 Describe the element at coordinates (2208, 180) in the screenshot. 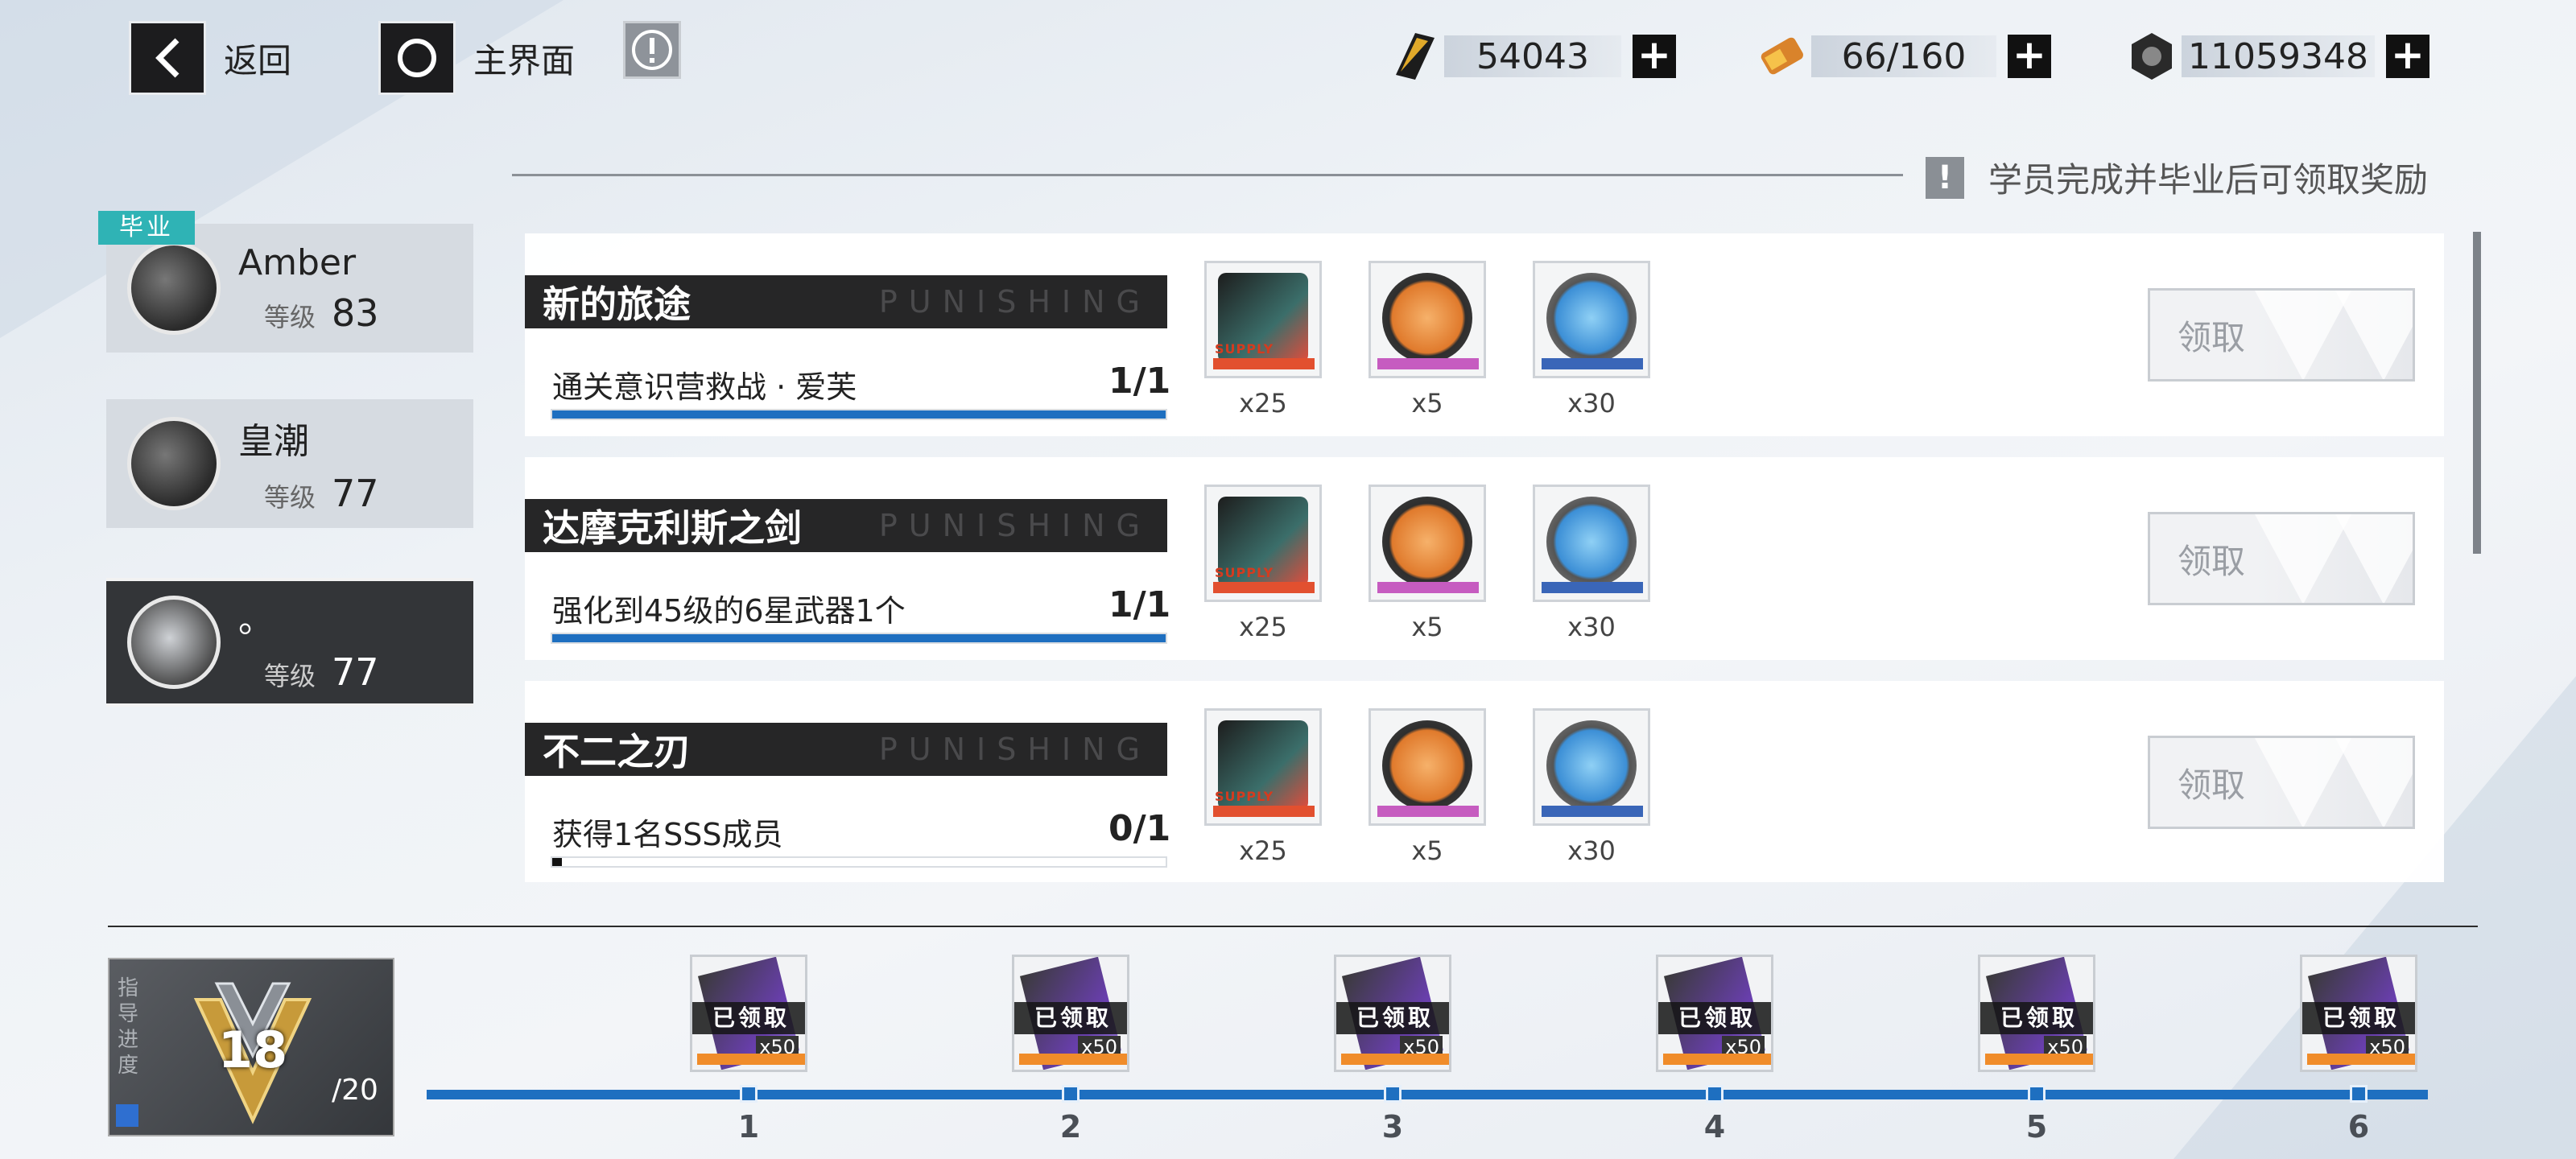

I see `notice-text: 学员完成并毕业后可领取奖励` at that location.